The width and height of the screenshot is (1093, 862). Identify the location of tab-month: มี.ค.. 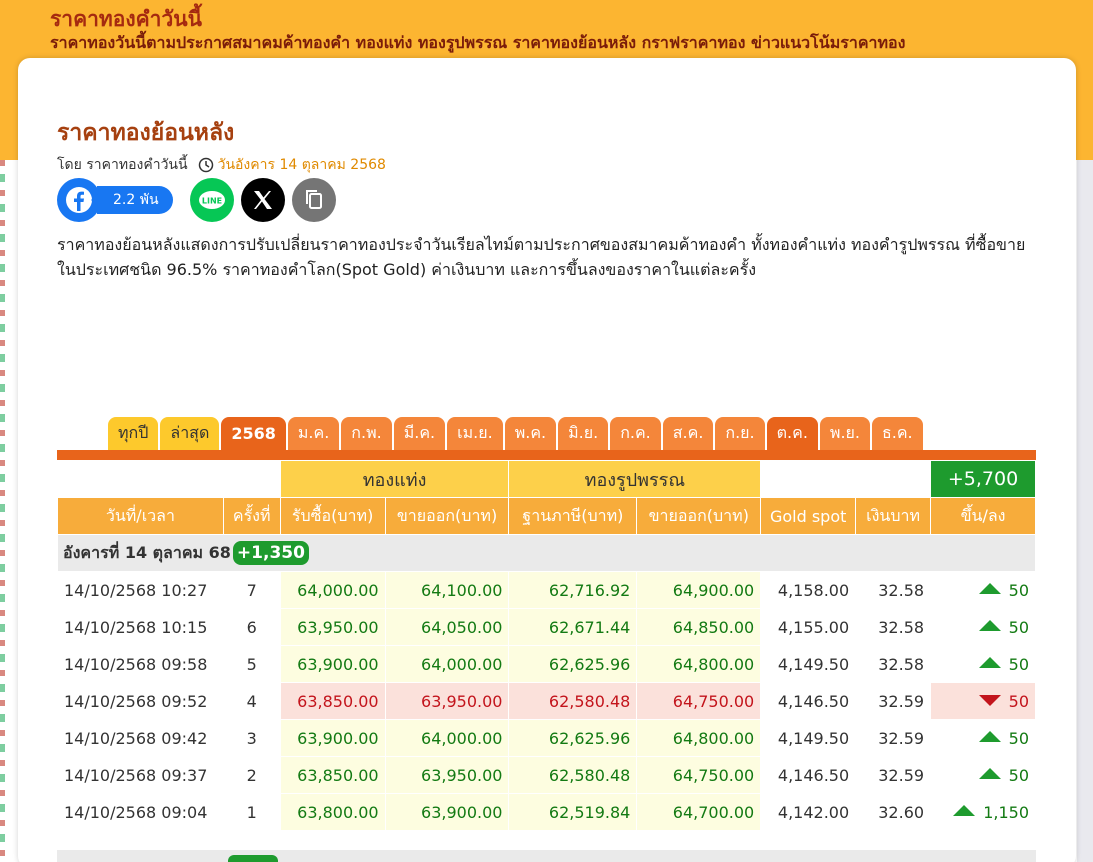
(419, 433).